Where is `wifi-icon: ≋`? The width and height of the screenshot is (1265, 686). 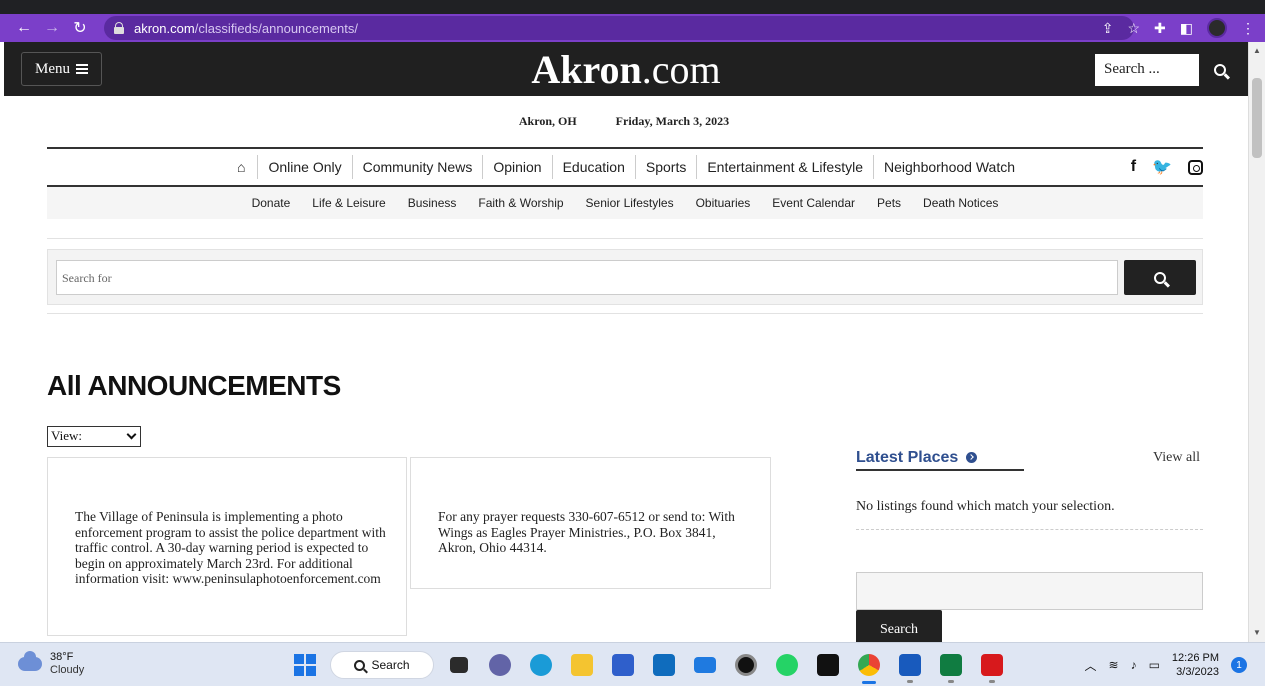 wifi-icon: ≋ is located at coordinates (1114, 665).